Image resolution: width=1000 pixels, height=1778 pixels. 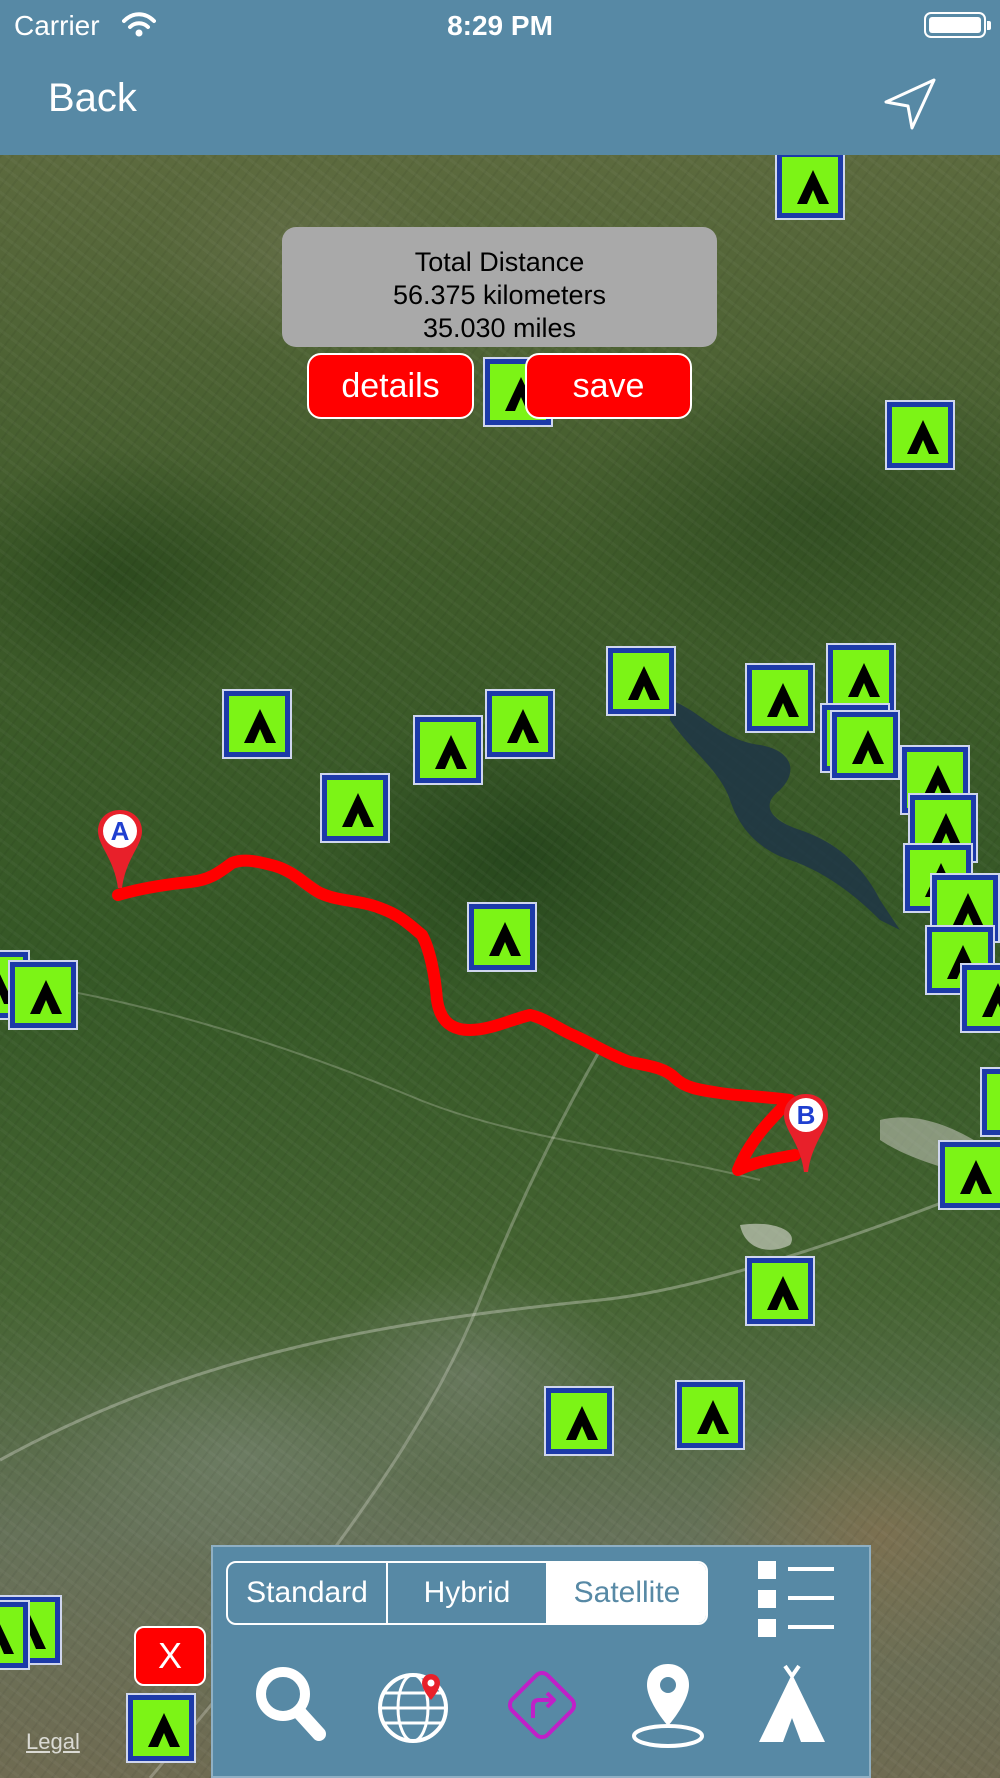 I want to click on distance-miles: 35.030 miles, so click(x=499, y=328).